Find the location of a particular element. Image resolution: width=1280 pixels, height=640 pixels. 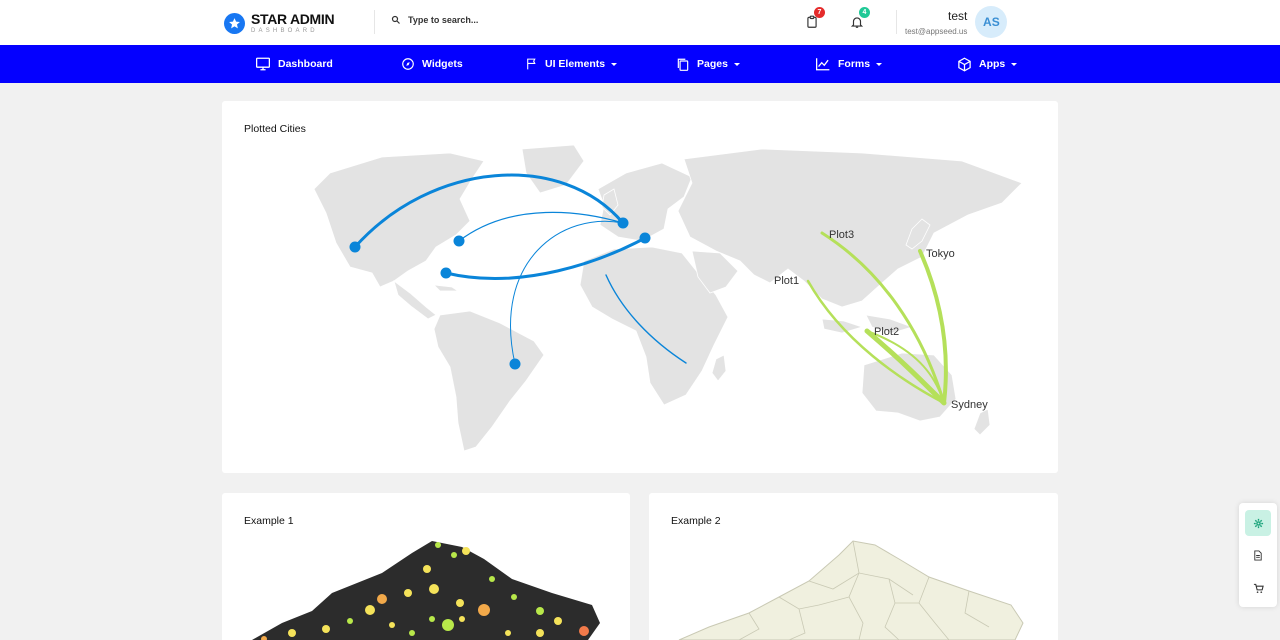

notification-count-badge: 4 is located at coordinates (864, 12).